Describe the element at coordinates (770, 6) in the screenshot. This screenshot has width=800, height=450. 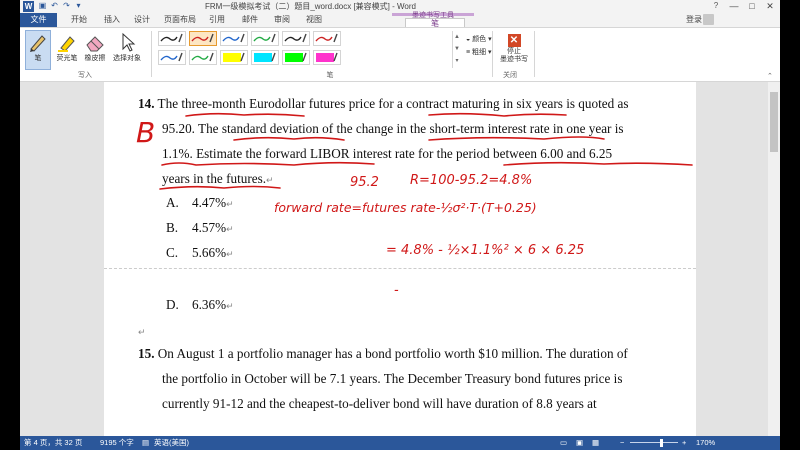
I see `close-button: ✕` at that location.